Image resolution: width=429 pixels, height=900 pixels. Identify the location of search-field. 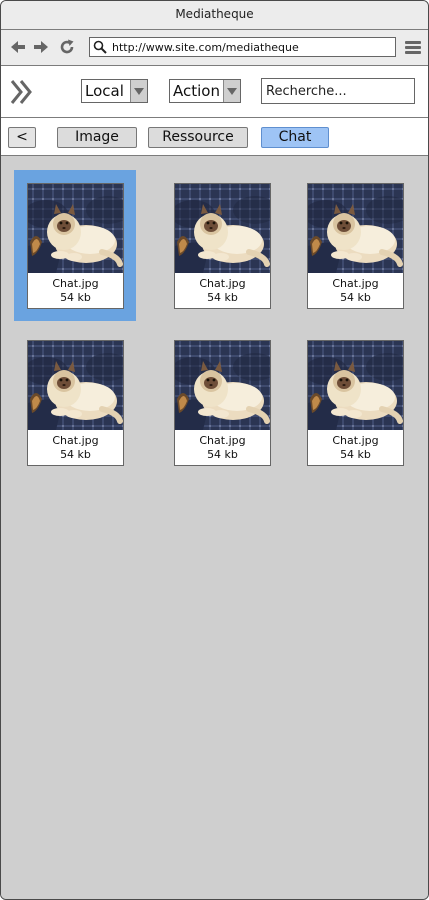
(338, 91).